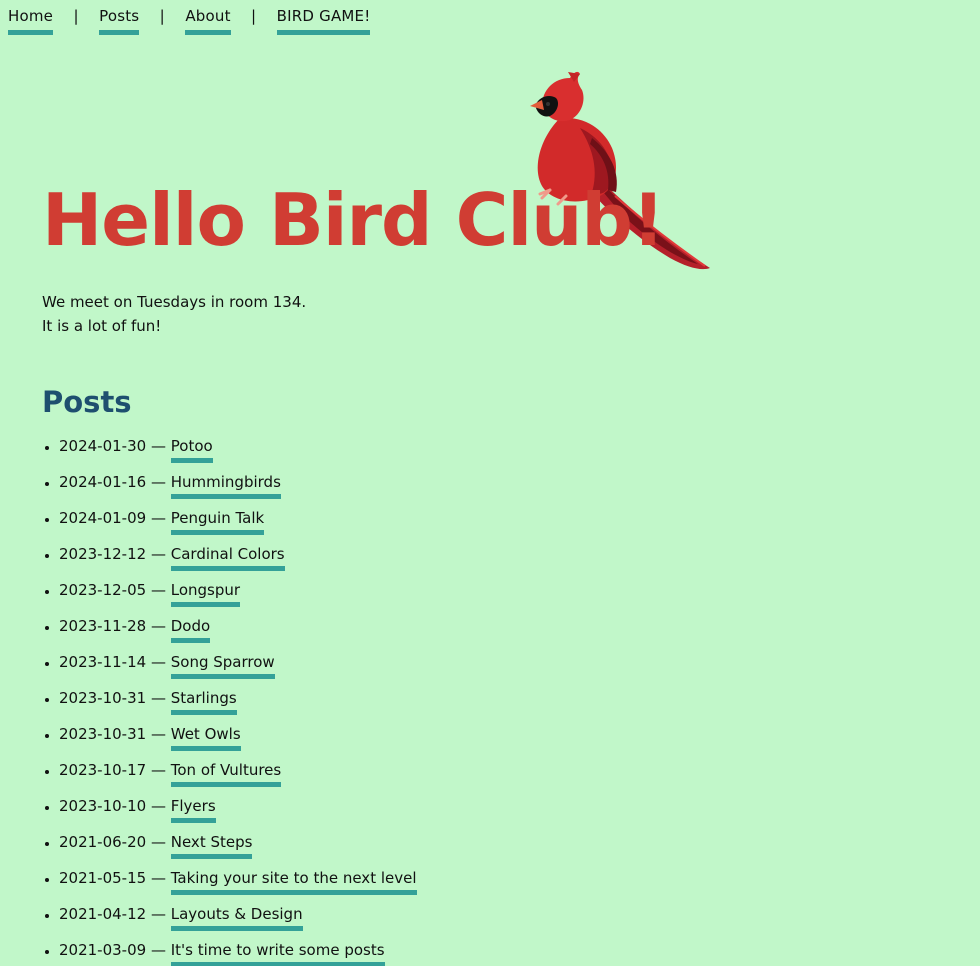  Describe the element at coordinates (238, 632) in the screenshot. I see `post-list-item: 2023-11-28 — Dodo` at that location.